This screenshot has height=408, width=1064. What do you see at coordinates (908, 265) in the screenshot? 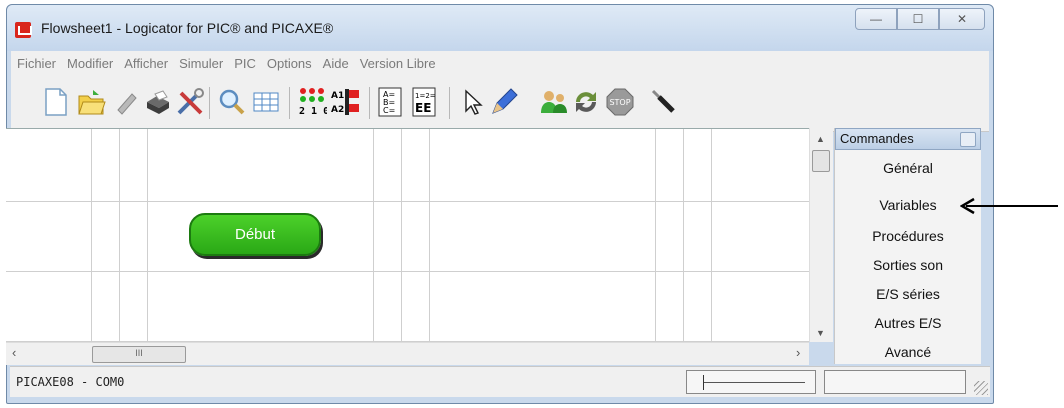
I see `command-sorties-son: Sorties son` at bounding box center [908, 265].